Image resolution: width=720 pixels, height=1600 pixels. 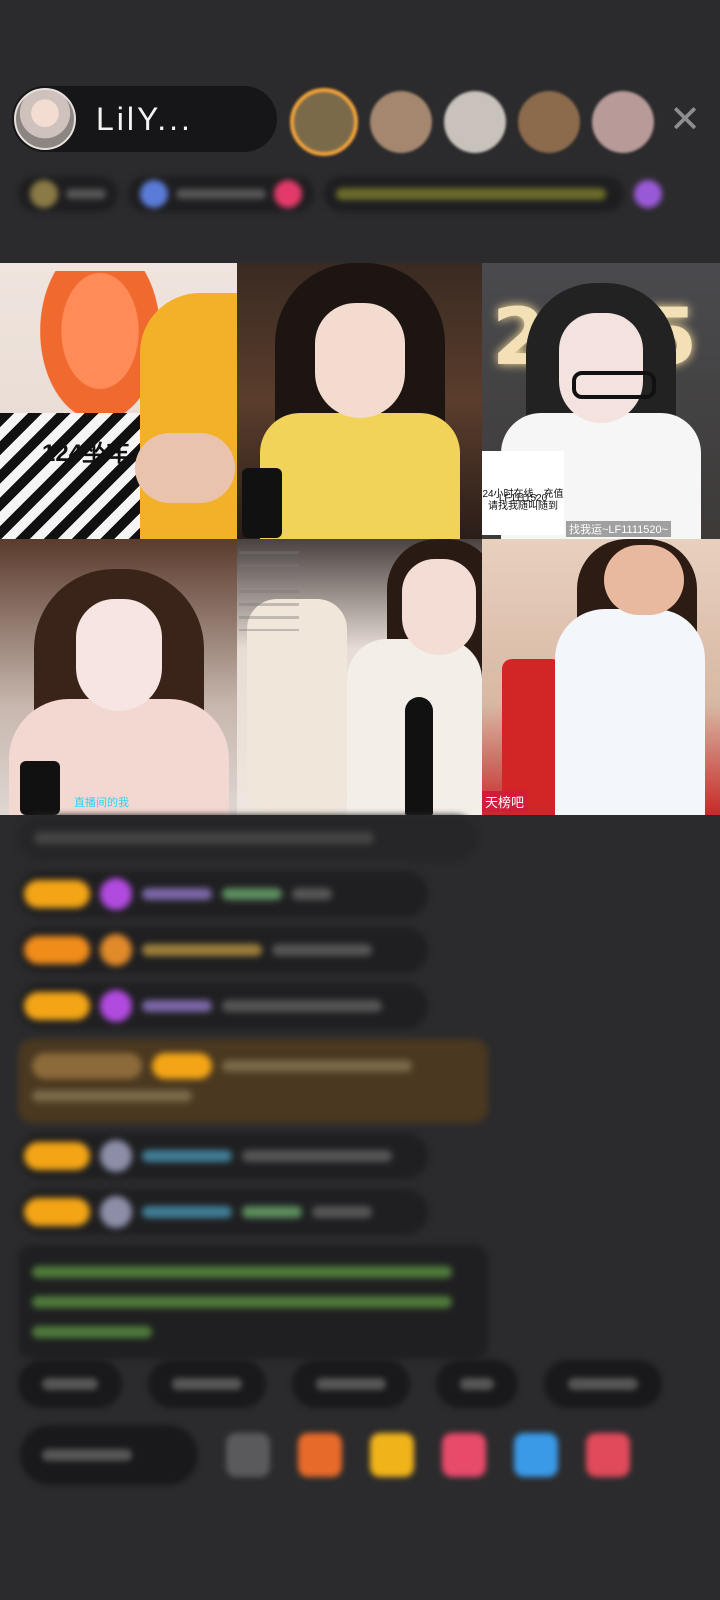 I want to click on video-tile: 天榜吧, so click(x=601, y=677).